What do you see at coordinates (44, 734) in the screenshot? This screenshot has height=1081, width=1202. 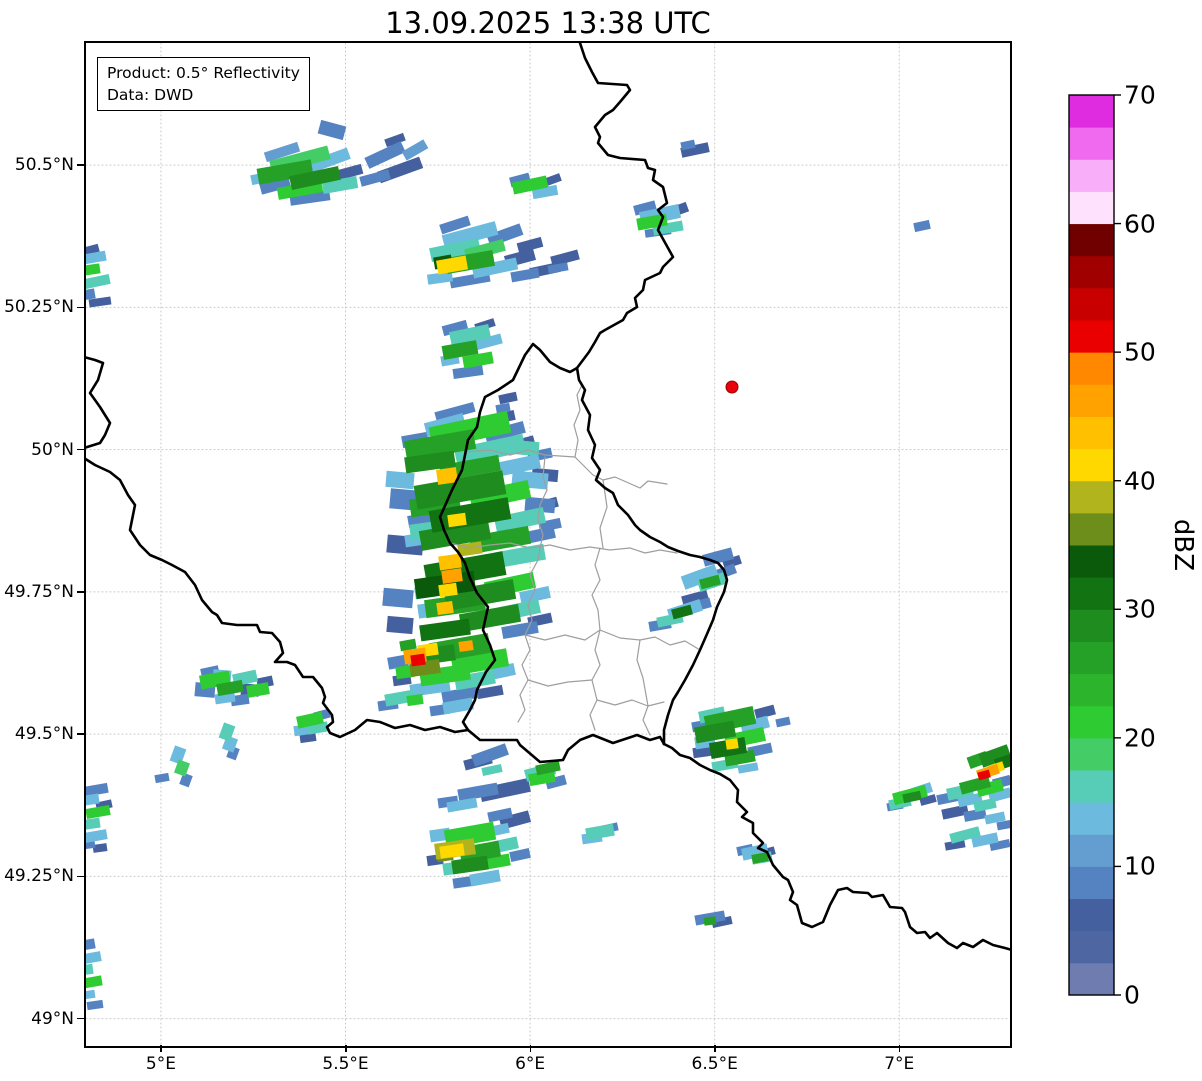 I see `y-tick-label: 49.5°N` at bounding box center [44, 734].